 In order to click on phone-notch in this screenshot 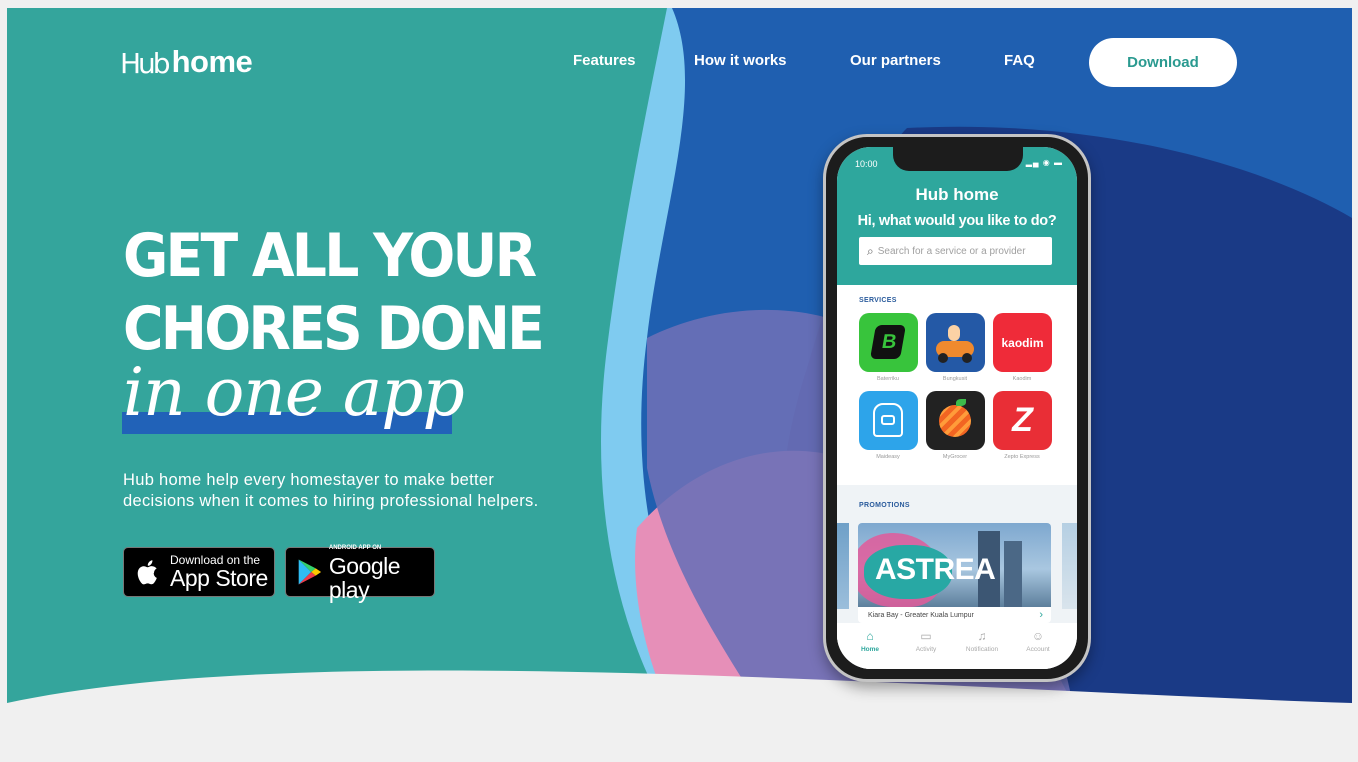, I will do `click(958, 159)`.